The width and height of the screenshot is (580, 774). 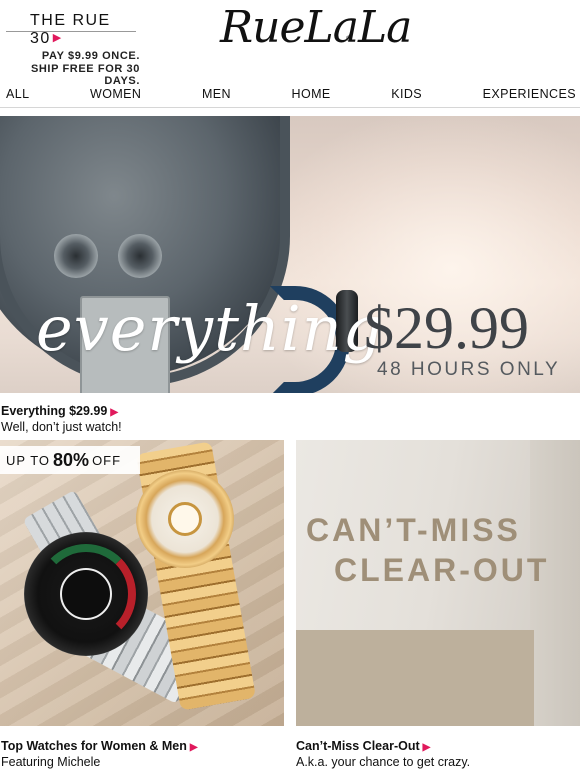 What do you see at coordinates (469, 369) in the screenshot?
I see `hero-subline: 48 HOURS ONLY` at bounding box center [469, 369].